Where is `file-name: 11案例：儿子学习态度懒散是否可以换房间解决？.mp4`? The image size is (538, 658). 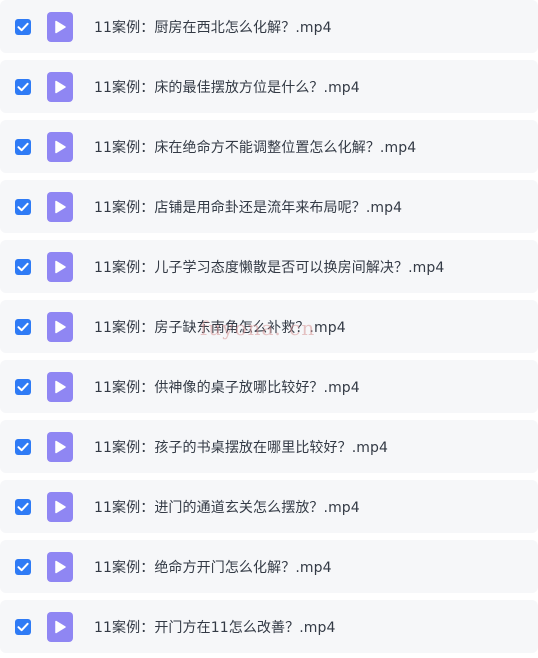 file-name: 11案例：儿子学习态度懒散是否可以换房间解决？.mp4 is located at coordinates (269, 267).